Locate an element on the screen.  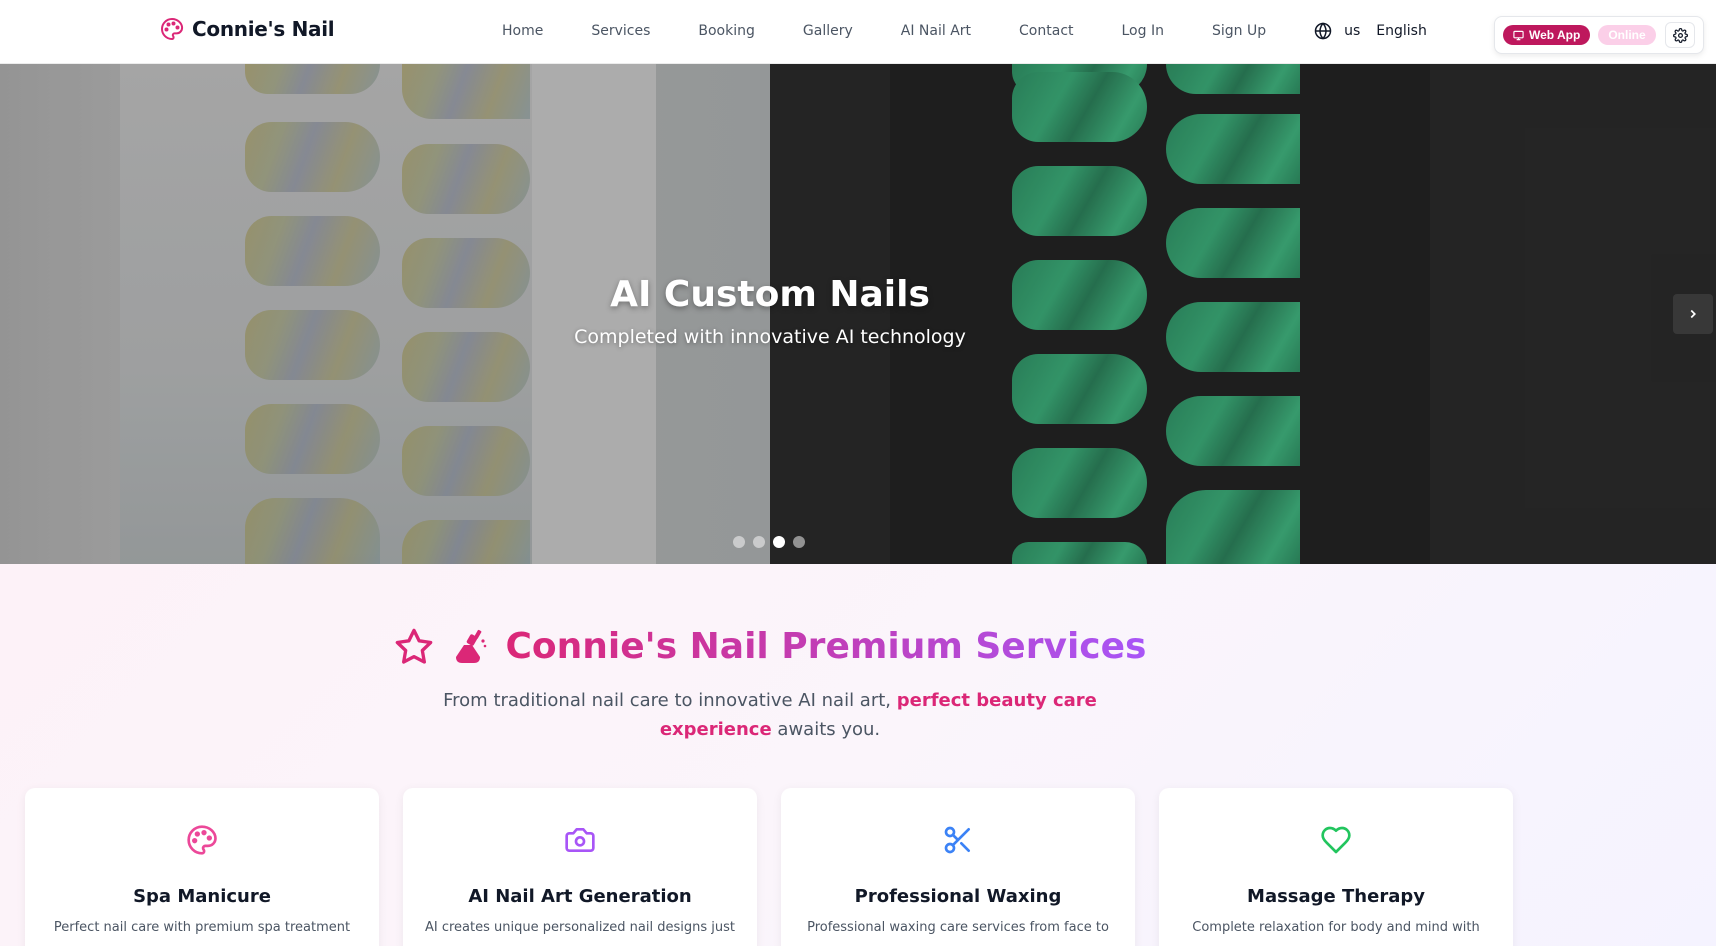
region-selector: us is located at coordinates (1352, 31).